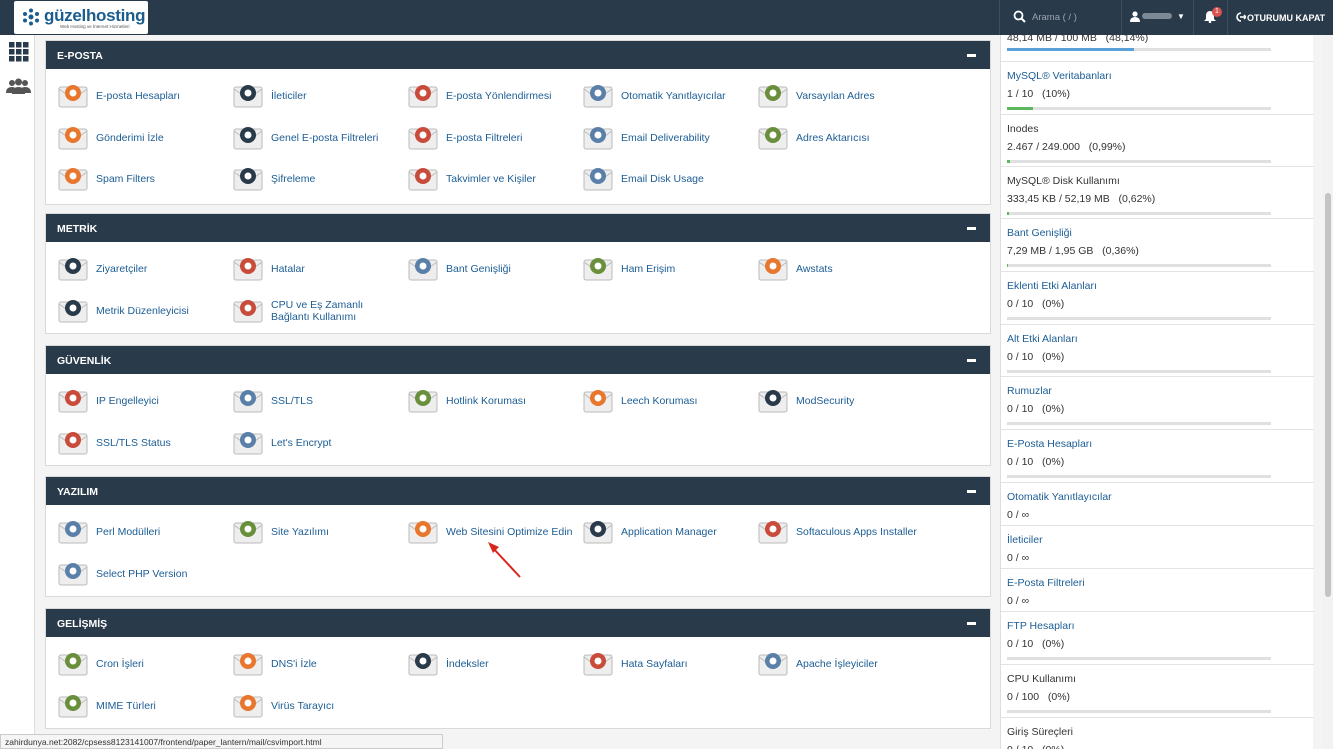  What do you see at coordinates (1029, 391) in the screenshot?
I see `stat-name: Rumuzlar` at bounding box center [1029, 391].